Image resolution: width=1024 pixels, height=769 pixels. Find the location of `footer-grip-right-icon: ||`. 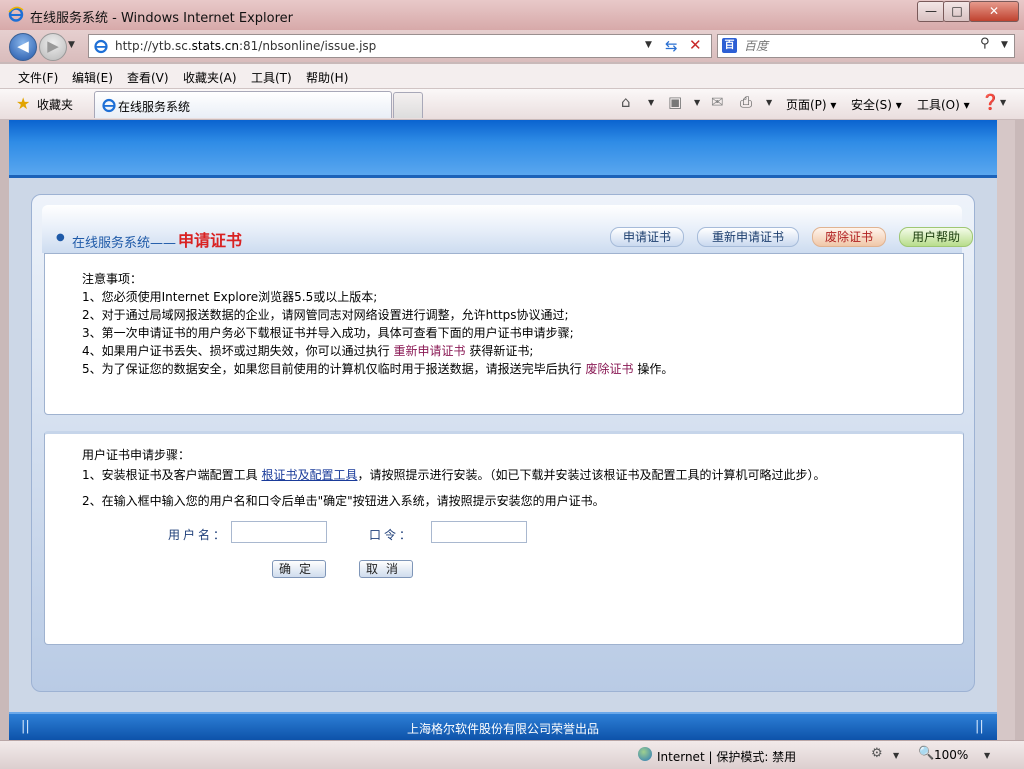

footer-grip-right-icon: || is located at coordinates (979, 726).